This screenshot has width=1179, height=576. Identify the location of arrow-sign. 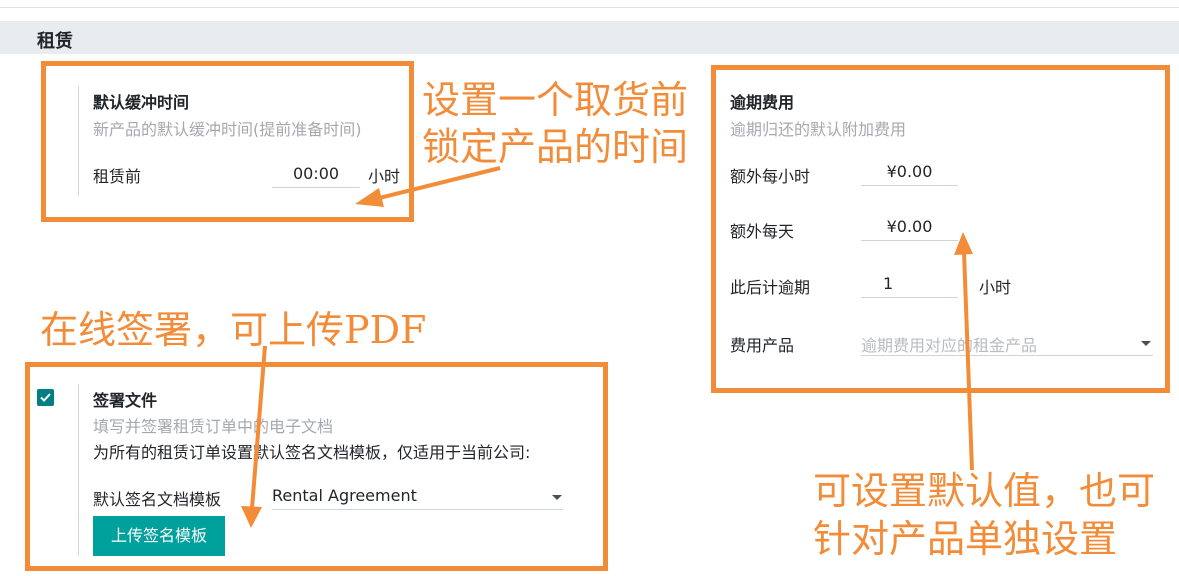
(258, 427).